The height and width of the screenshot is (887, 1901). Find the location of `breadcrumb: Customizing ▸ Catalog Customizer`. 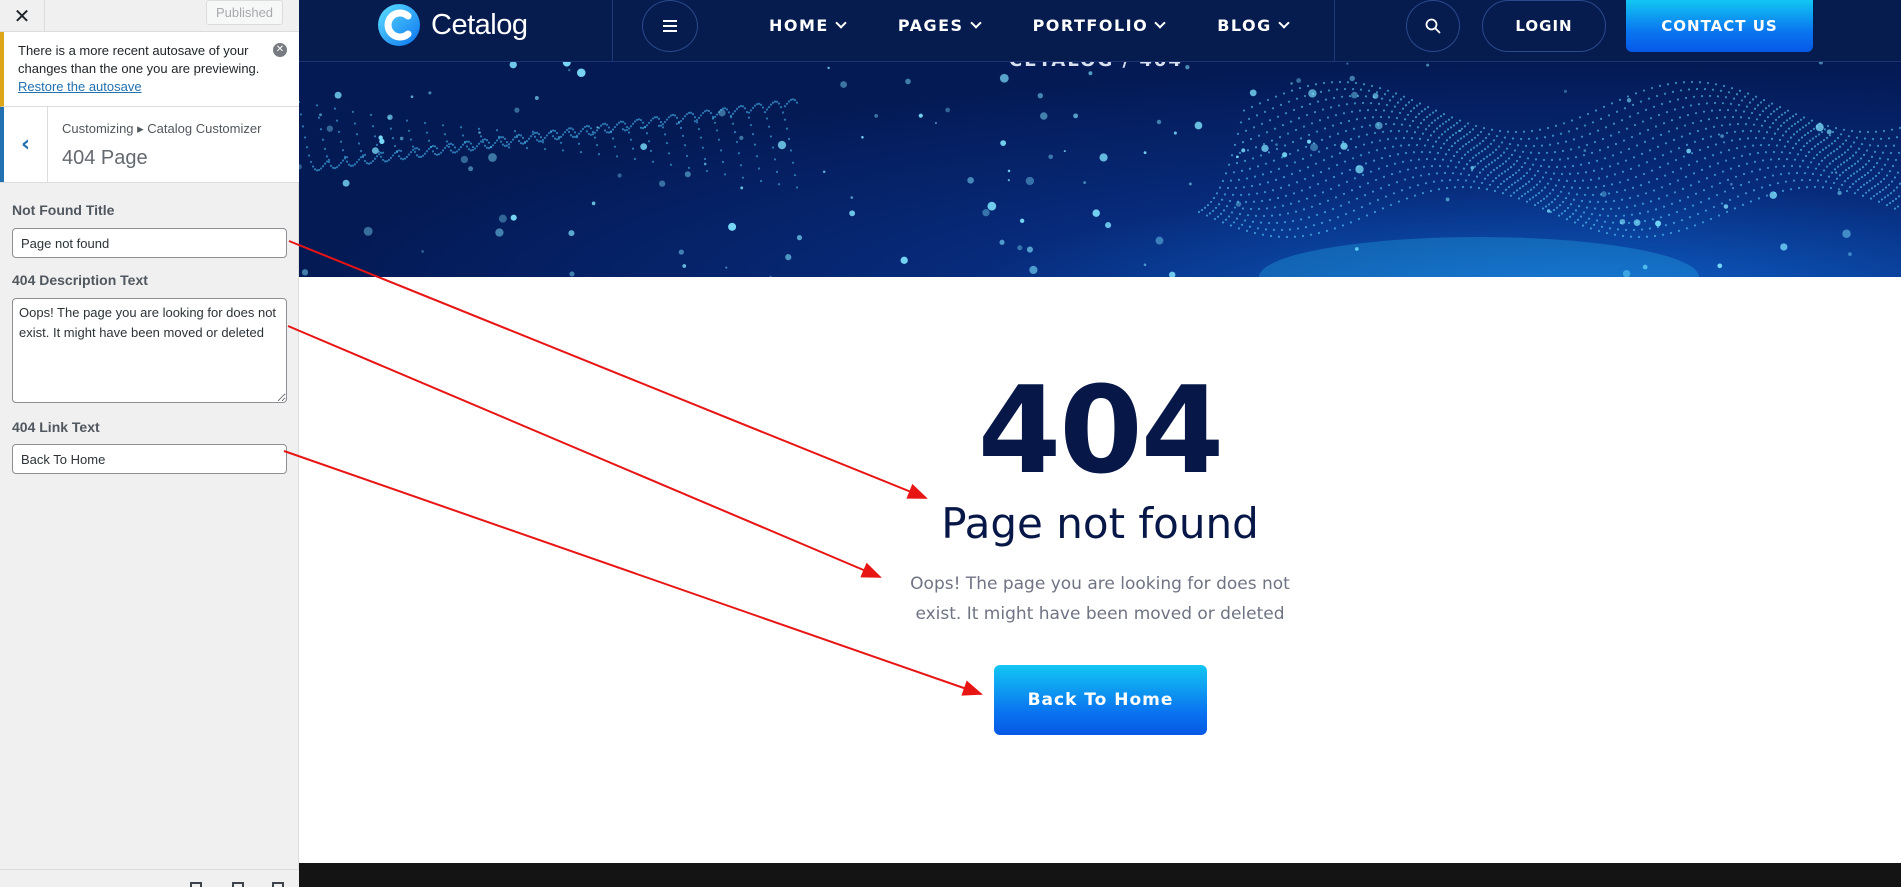

breadcrumb: Customizing ▸ Catalog Customizer is located at coordinates (162, 128).